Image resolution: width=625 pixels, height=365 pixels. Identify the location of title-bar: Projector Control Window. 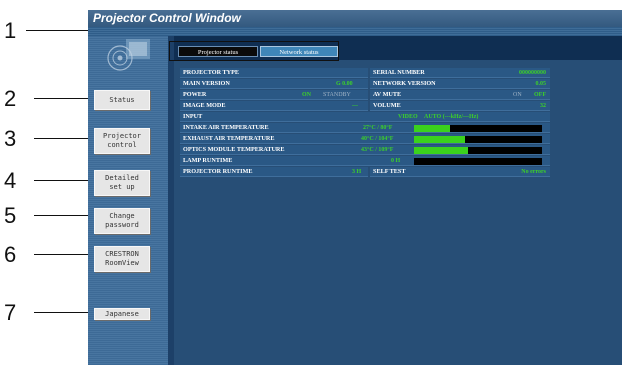
(355, 18).